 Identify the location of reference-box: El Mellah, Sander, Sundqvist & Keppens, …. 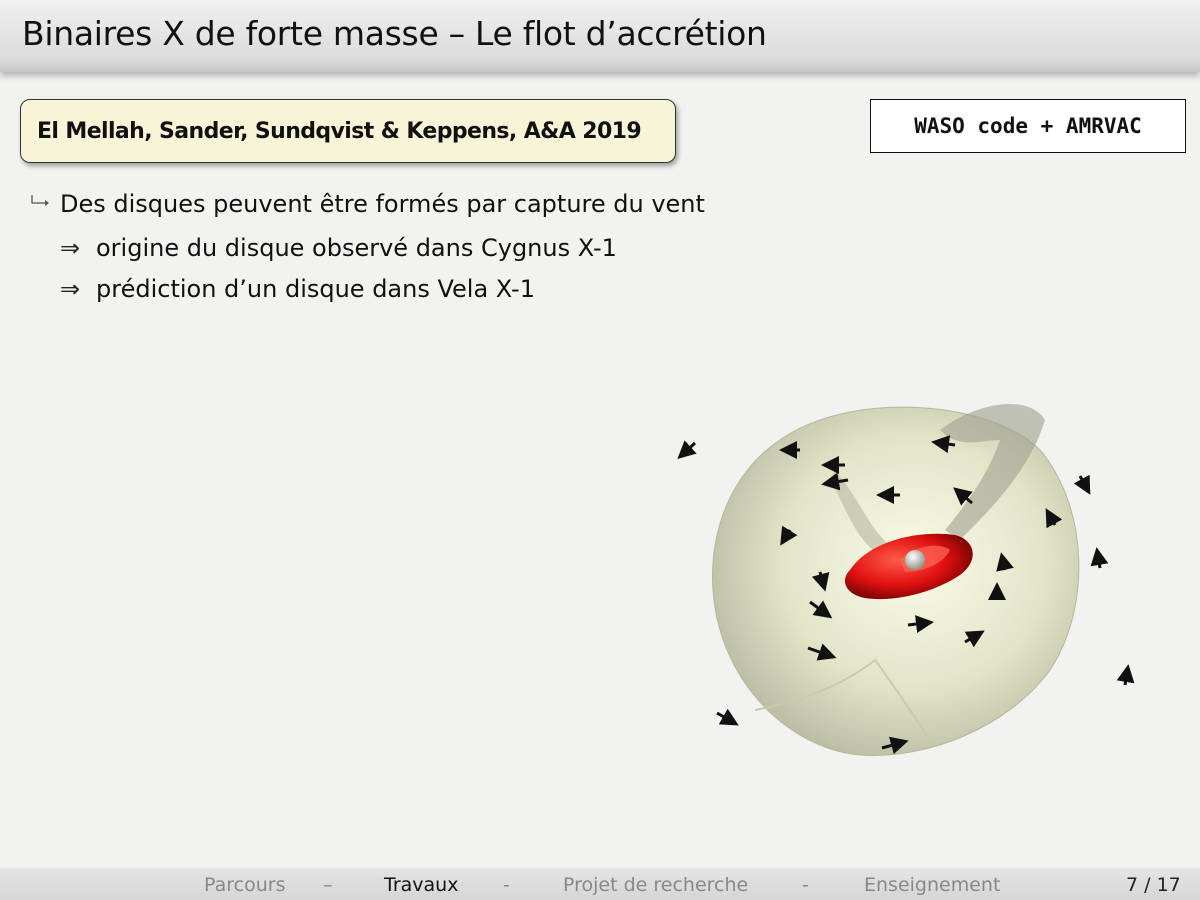
(348, 131).